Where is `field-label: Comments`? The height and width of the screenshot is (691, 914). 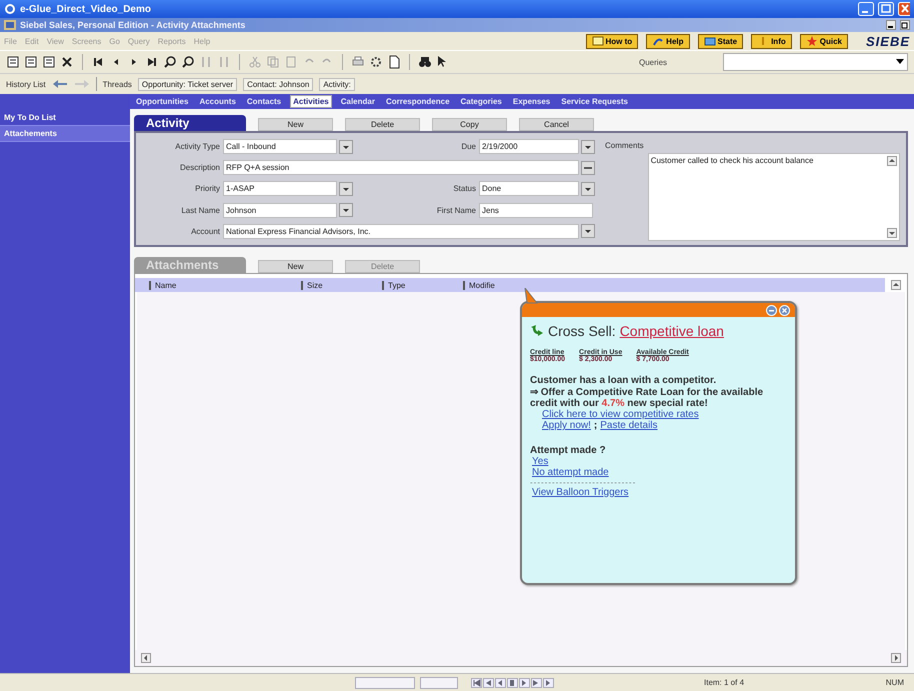
field-label: Comments is located at coordinates (624, 146).